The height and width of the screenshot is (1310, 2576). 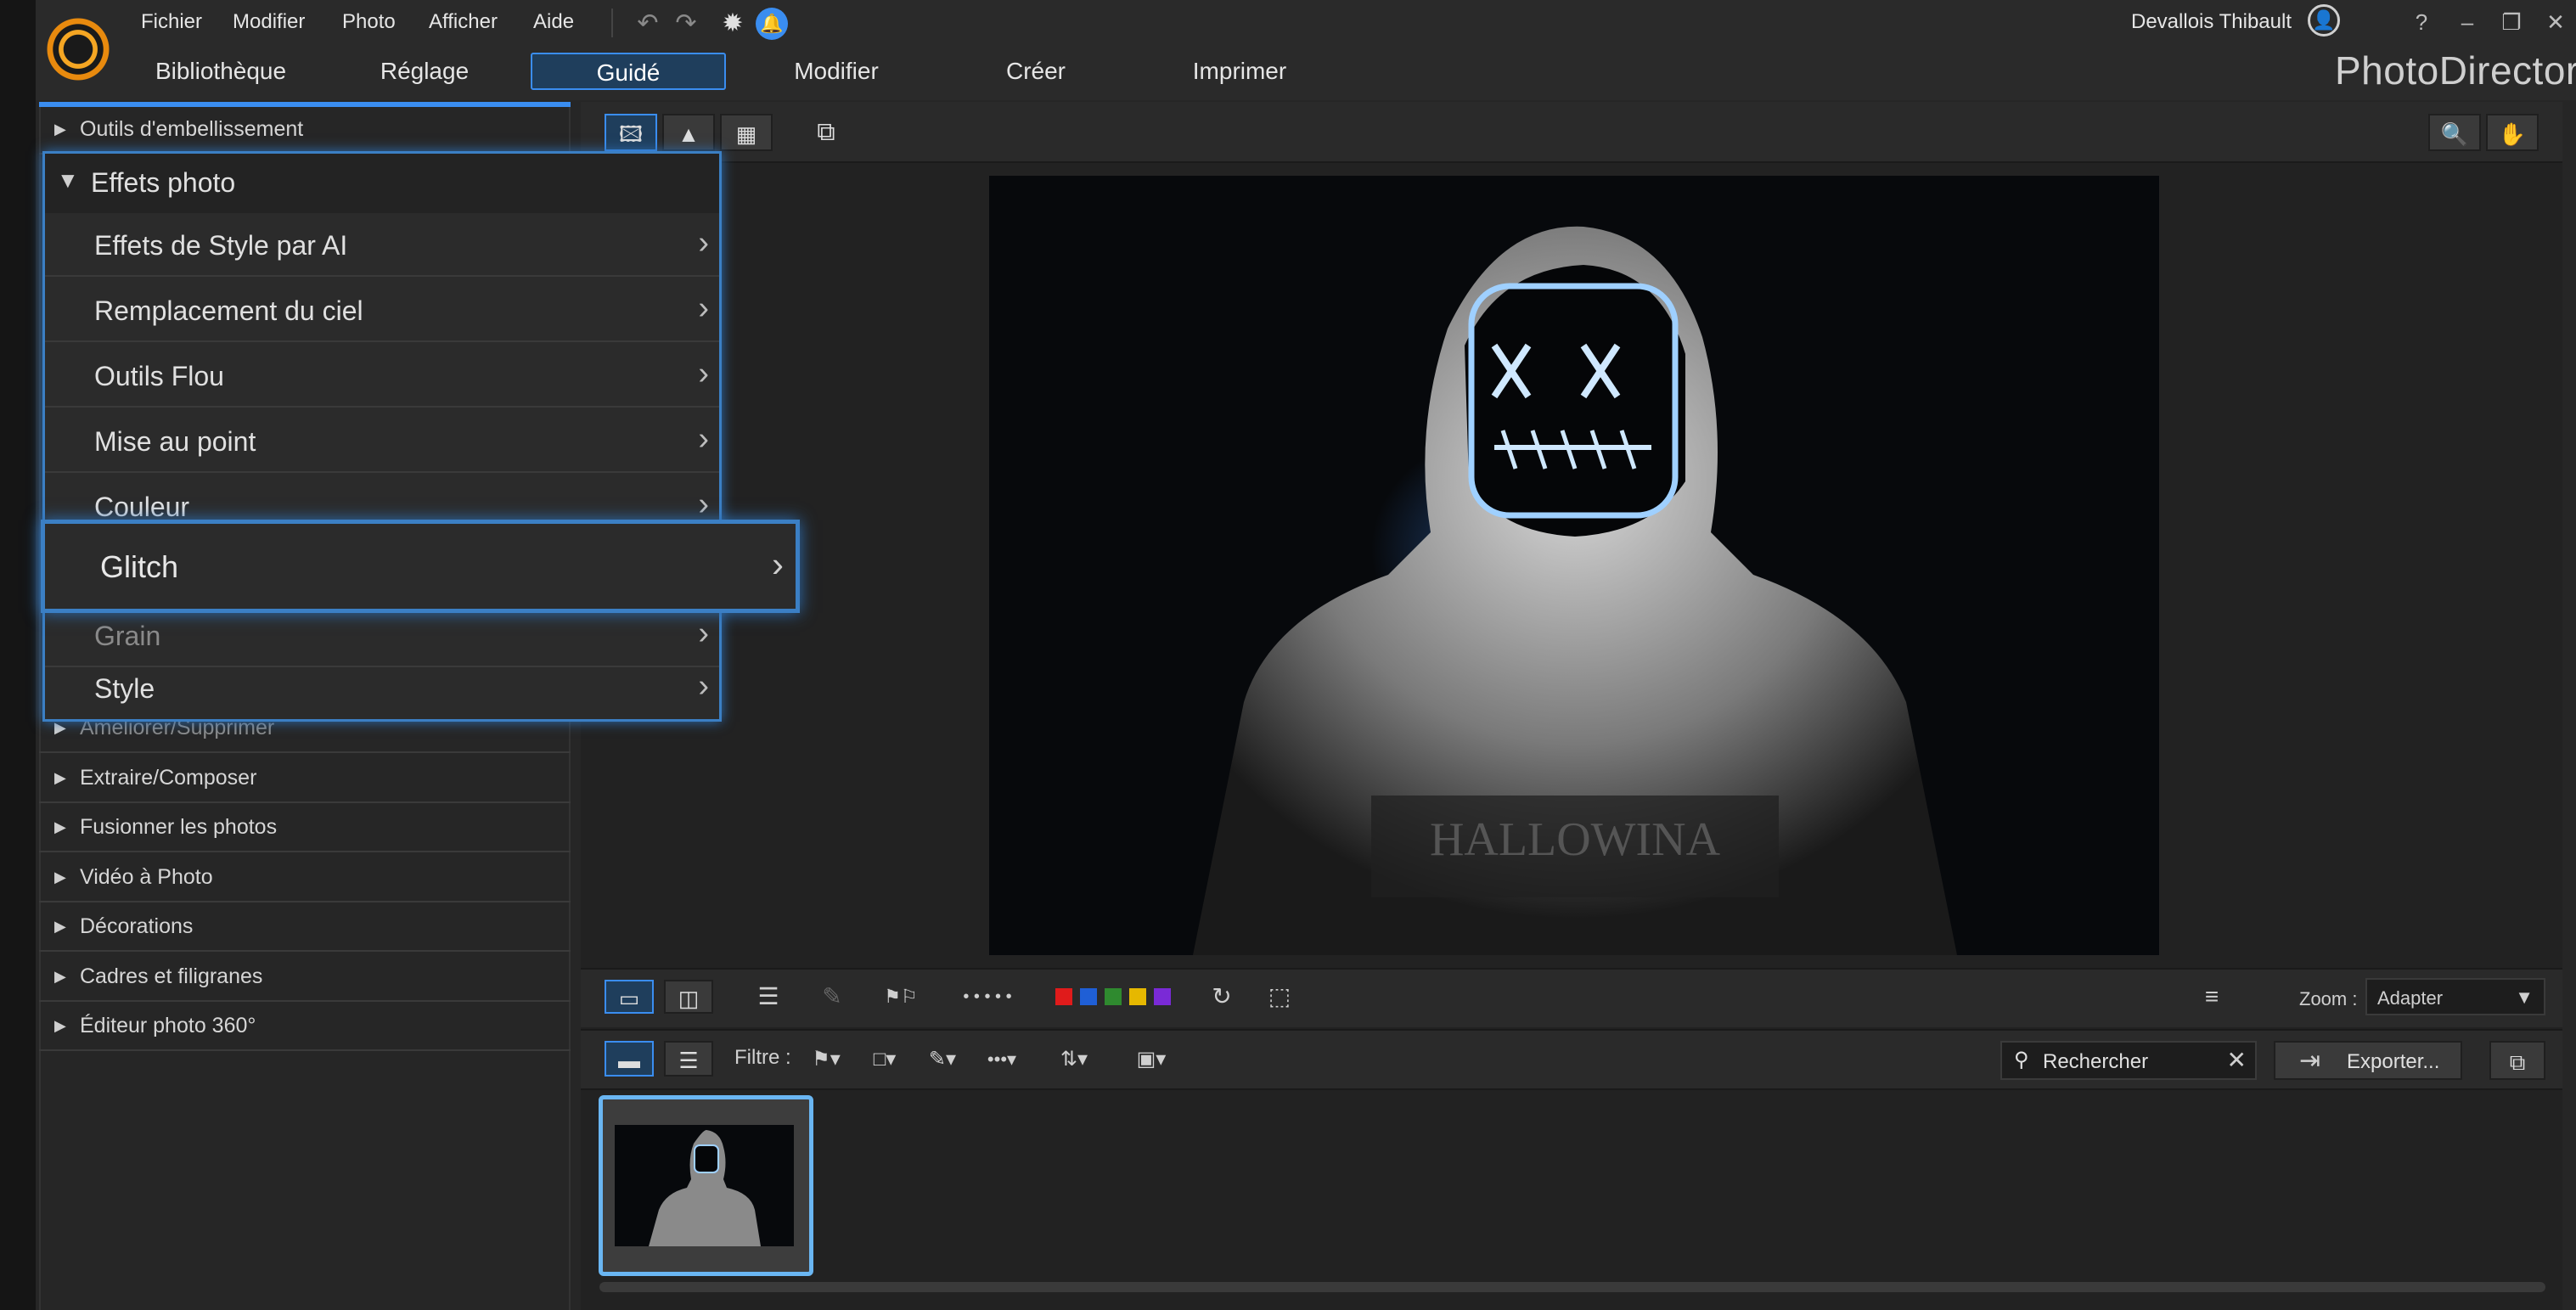 What do you see at coordinates (2324, 21) in the screenshot?
I see `user-account-icon: 👤` at bounding box center [2324, 21].